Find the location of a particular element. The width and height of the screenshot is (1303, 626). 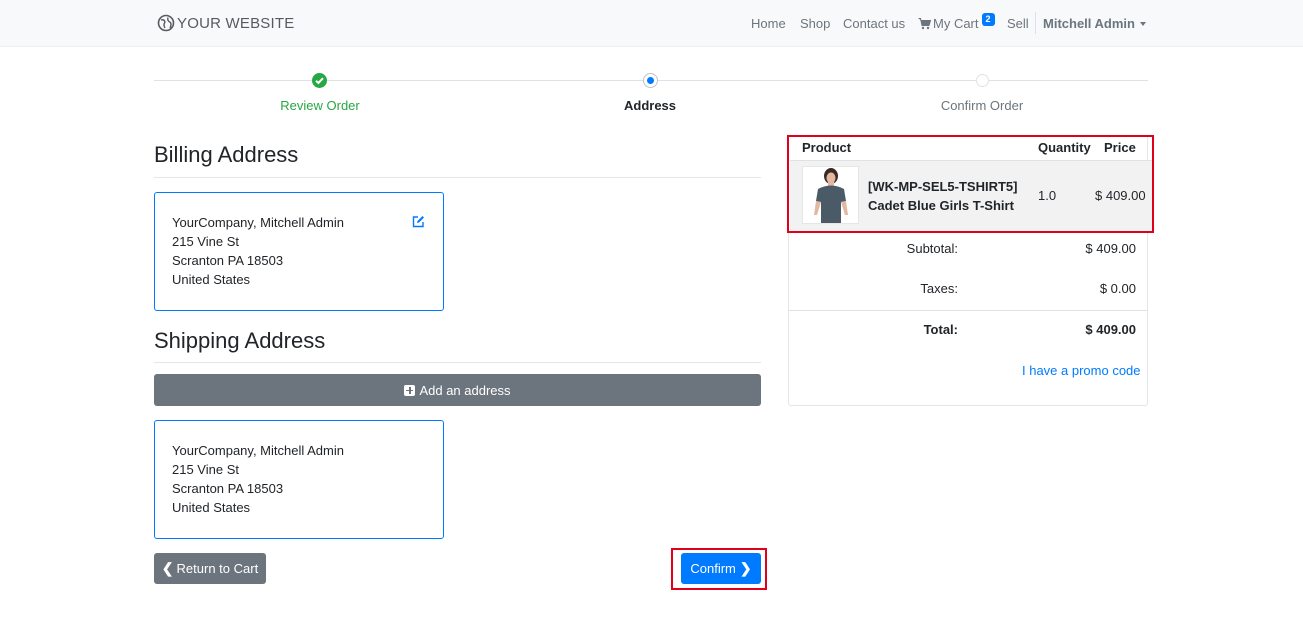

shipping-title: Shipping Address is located at coordinates (240, 340).